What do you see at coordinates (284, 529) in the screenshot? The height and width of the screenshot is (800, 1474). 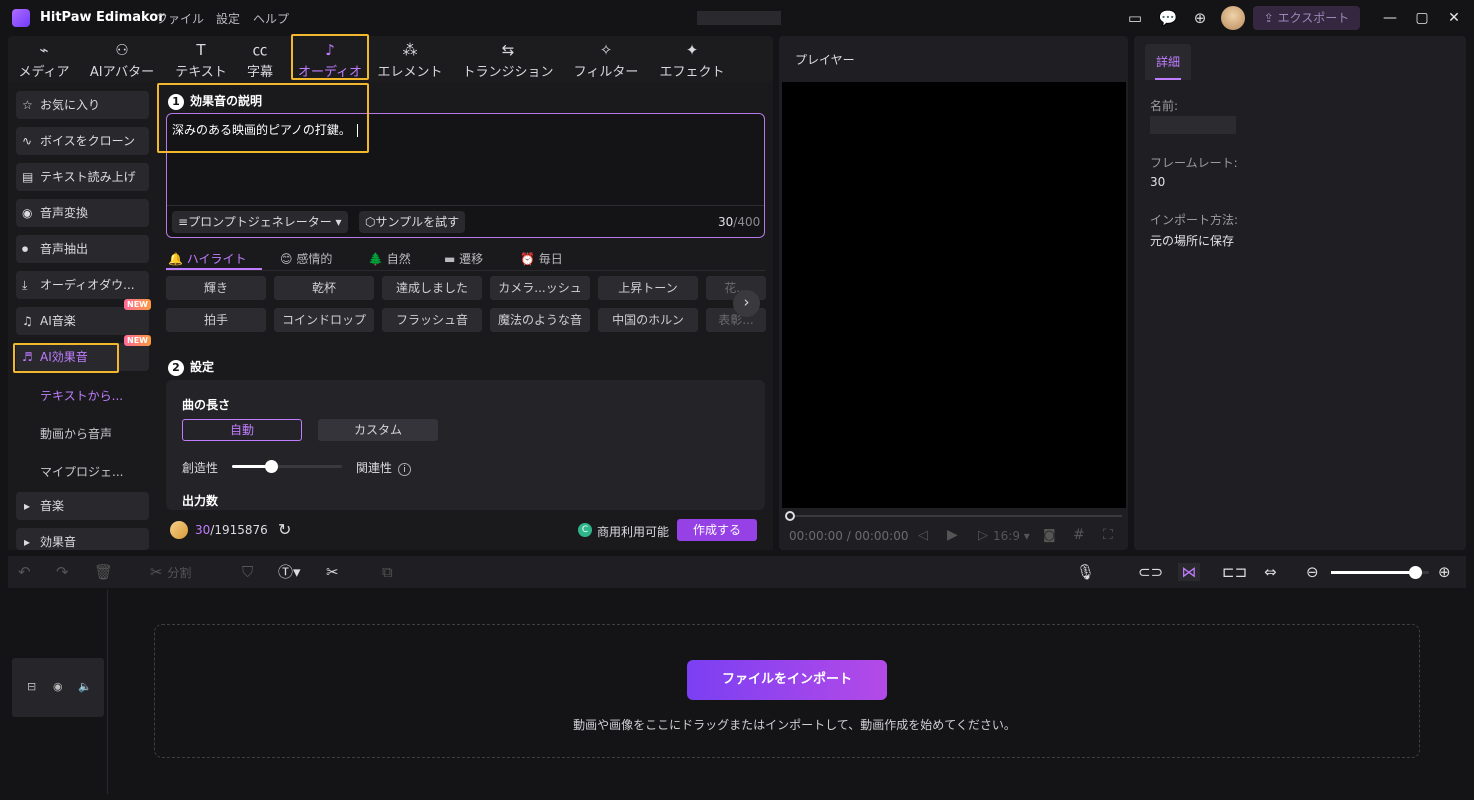 I see `refresh-icon: ↻` at bounding box center [284, 529].